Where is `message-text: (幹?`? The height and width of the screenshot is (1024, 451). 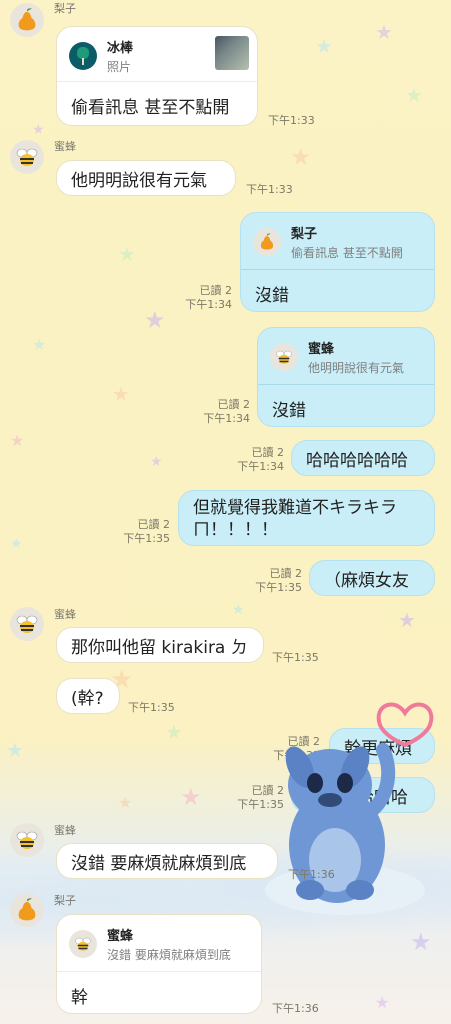 message-text: (幹? is located at coordinates (87, 698).